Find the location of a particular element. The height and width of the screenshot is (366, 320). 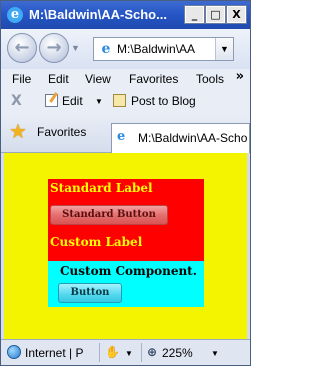

forward-arrow-icon: → is located at coordinates (54, 47).